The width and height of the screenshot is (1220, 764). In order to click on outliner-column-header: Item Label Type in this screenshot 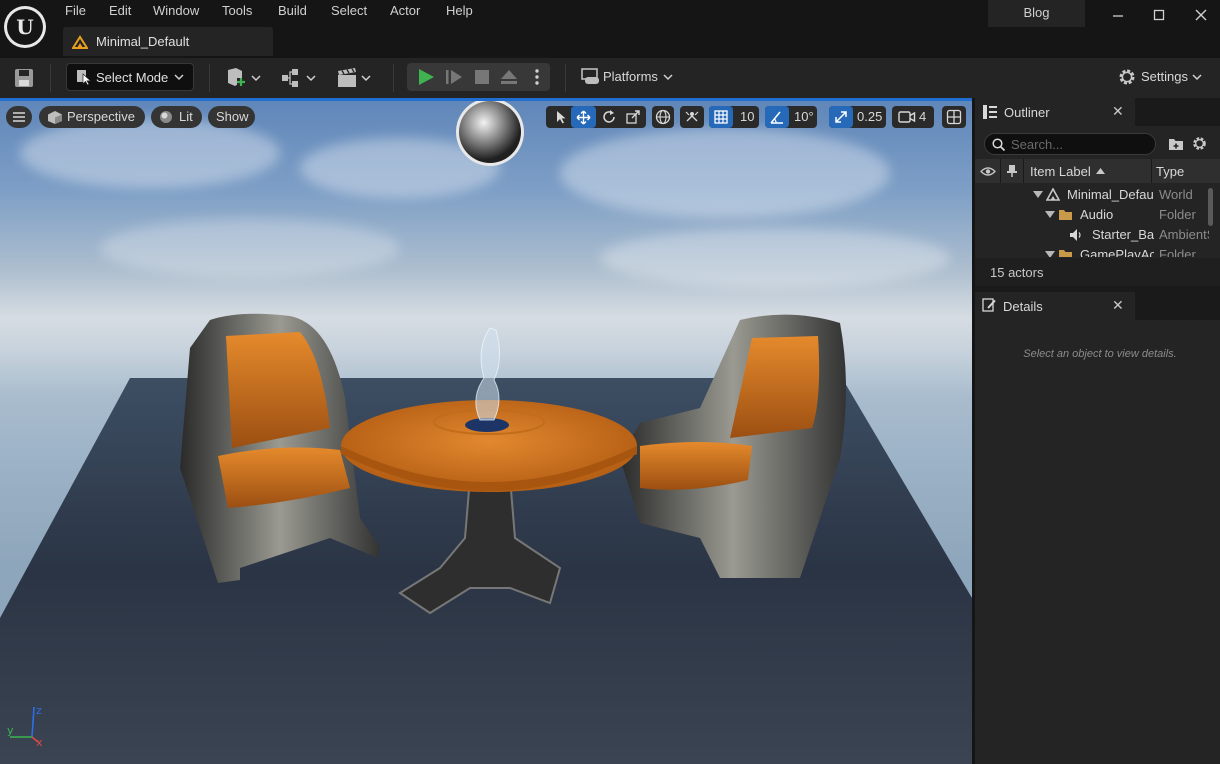, I will do `click(1097, 171)`.